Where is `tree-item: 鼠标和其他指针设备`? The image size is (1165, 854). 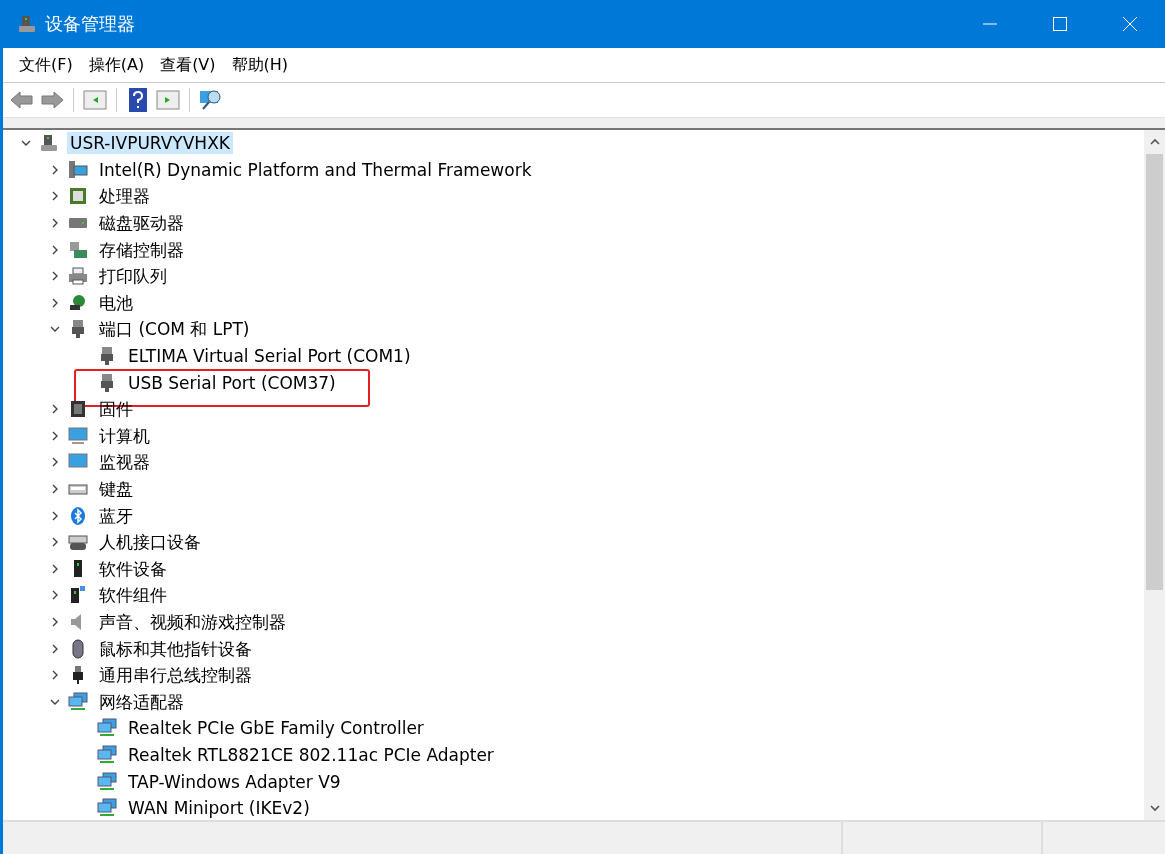
tree-item: 鼠标和其他指针设备 is located at coordinates (175, 648).